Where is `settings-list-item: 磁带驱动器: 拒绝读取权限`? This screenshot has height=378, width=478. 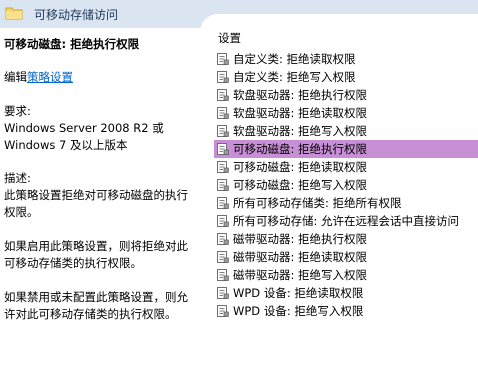
settings-list-item: 磁带驱动器: 拒绝读取权限 is located at coordinates (346, 257).